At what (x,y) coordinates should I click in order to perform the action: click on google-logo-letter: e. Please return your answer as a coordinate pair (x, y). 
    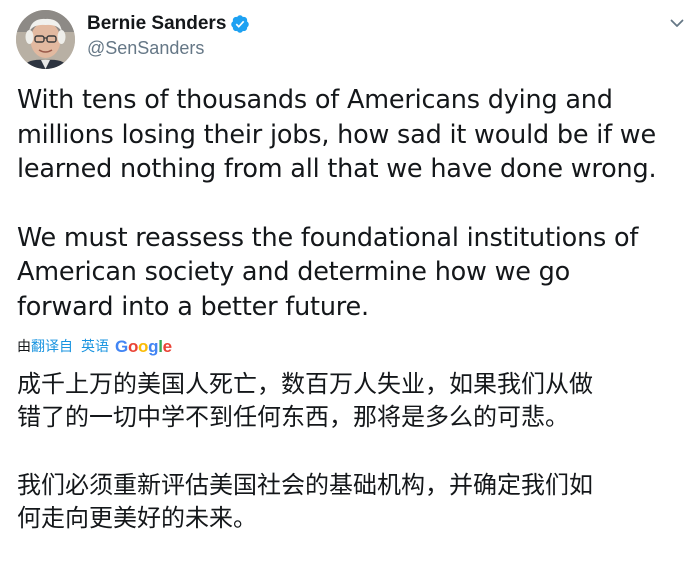
    Looking at the image, I should click on (167, 346).